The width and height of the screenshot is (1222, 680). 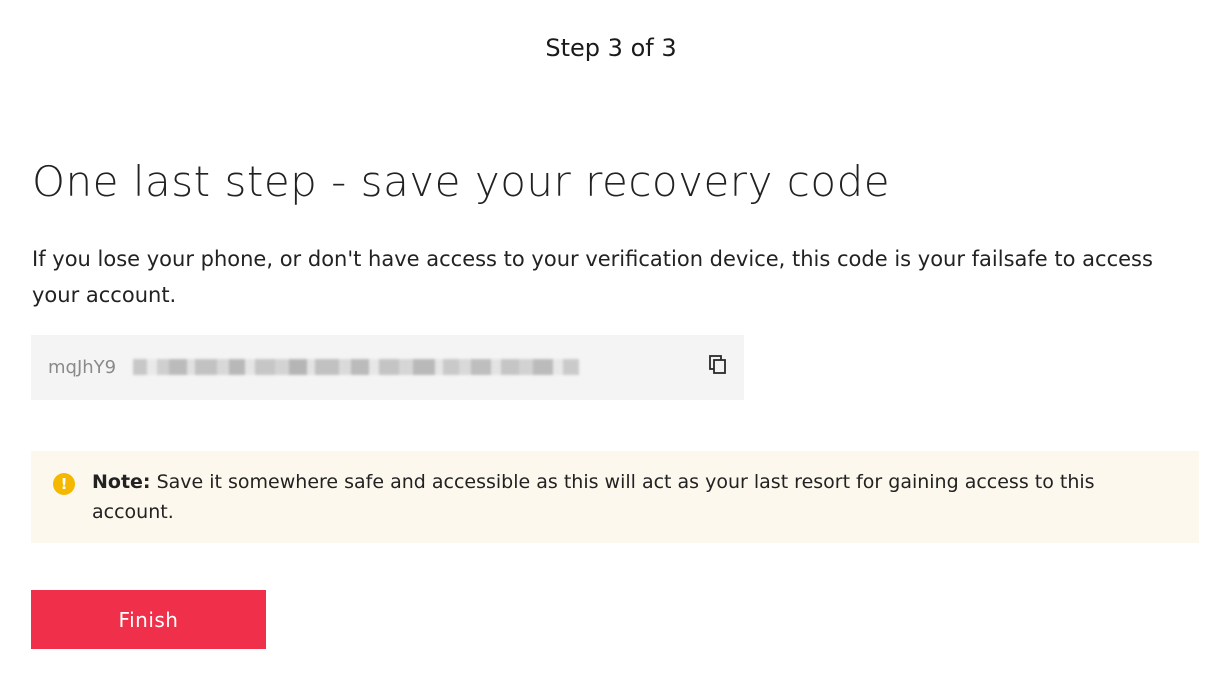 What do you see at coordinates (372, 367) in the screenshot?
I see `recovery-code-redacted` at bounding box center [372, 367].